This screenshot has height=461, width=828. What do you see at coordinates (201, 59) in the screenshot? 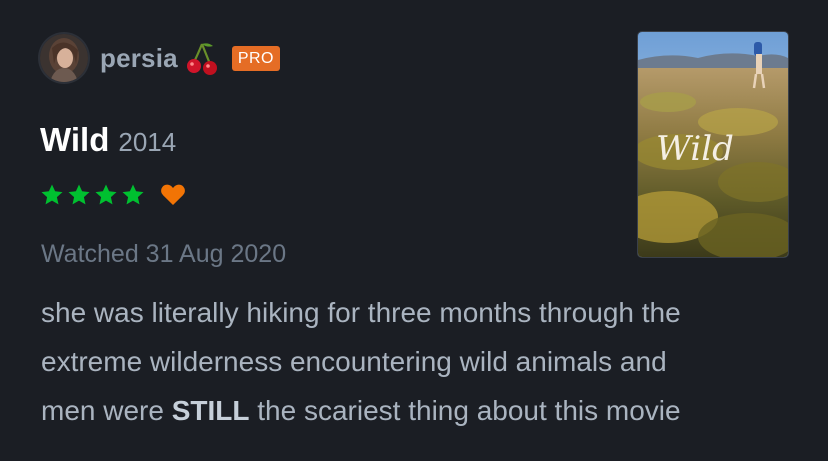
I see `cherries-icon` at bounding box center [201, 59].